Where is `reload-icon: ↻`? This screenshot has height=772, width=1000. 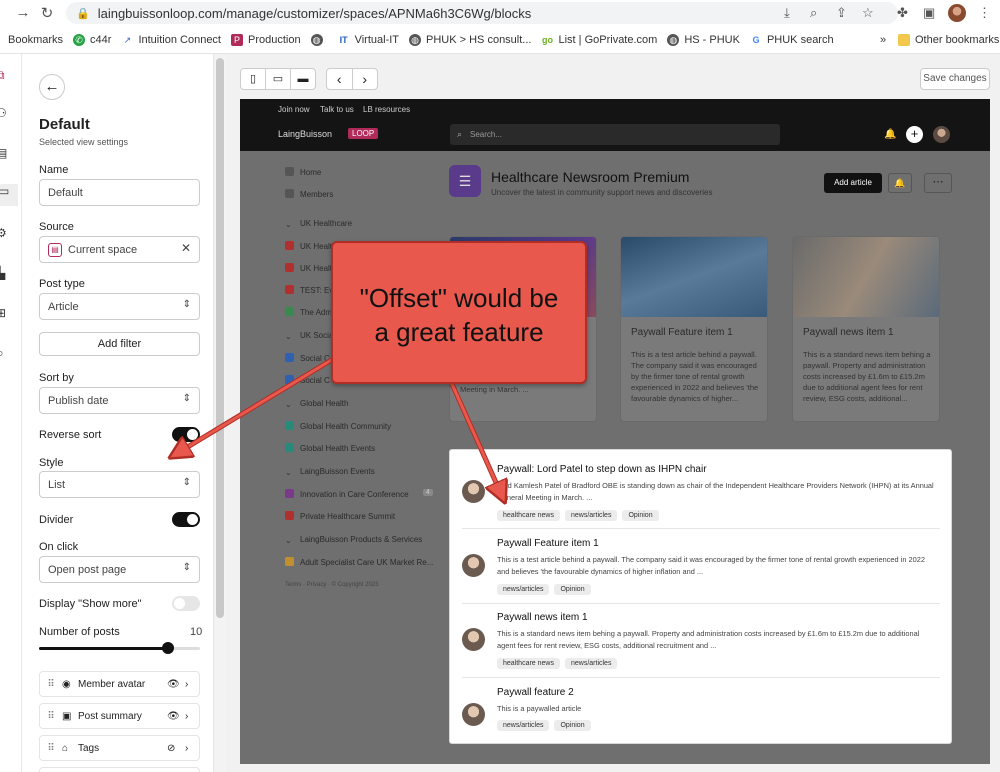
reload-icon: ↻ is located at coordinates (47, 13).